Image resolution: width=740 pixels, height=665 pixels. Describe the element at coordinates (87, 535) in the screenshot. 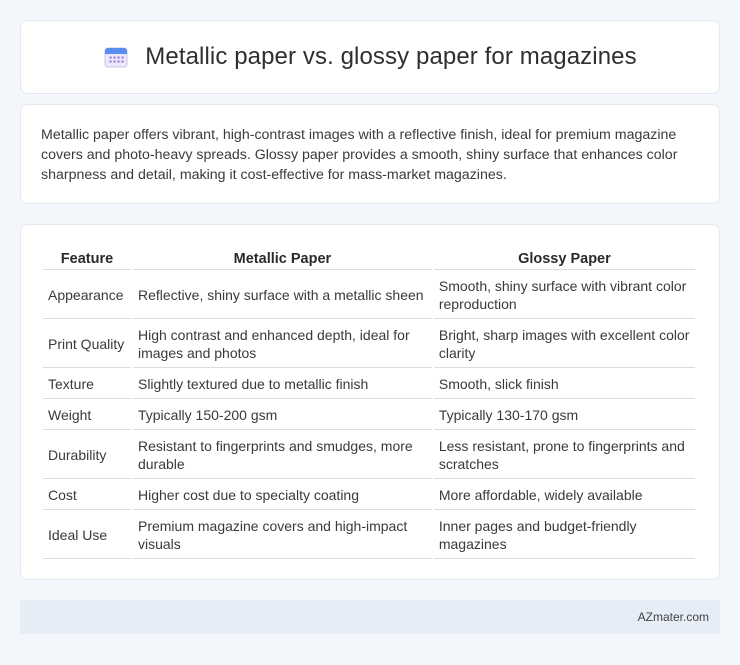

I see `feature-cell: Ideal Use` at that location.